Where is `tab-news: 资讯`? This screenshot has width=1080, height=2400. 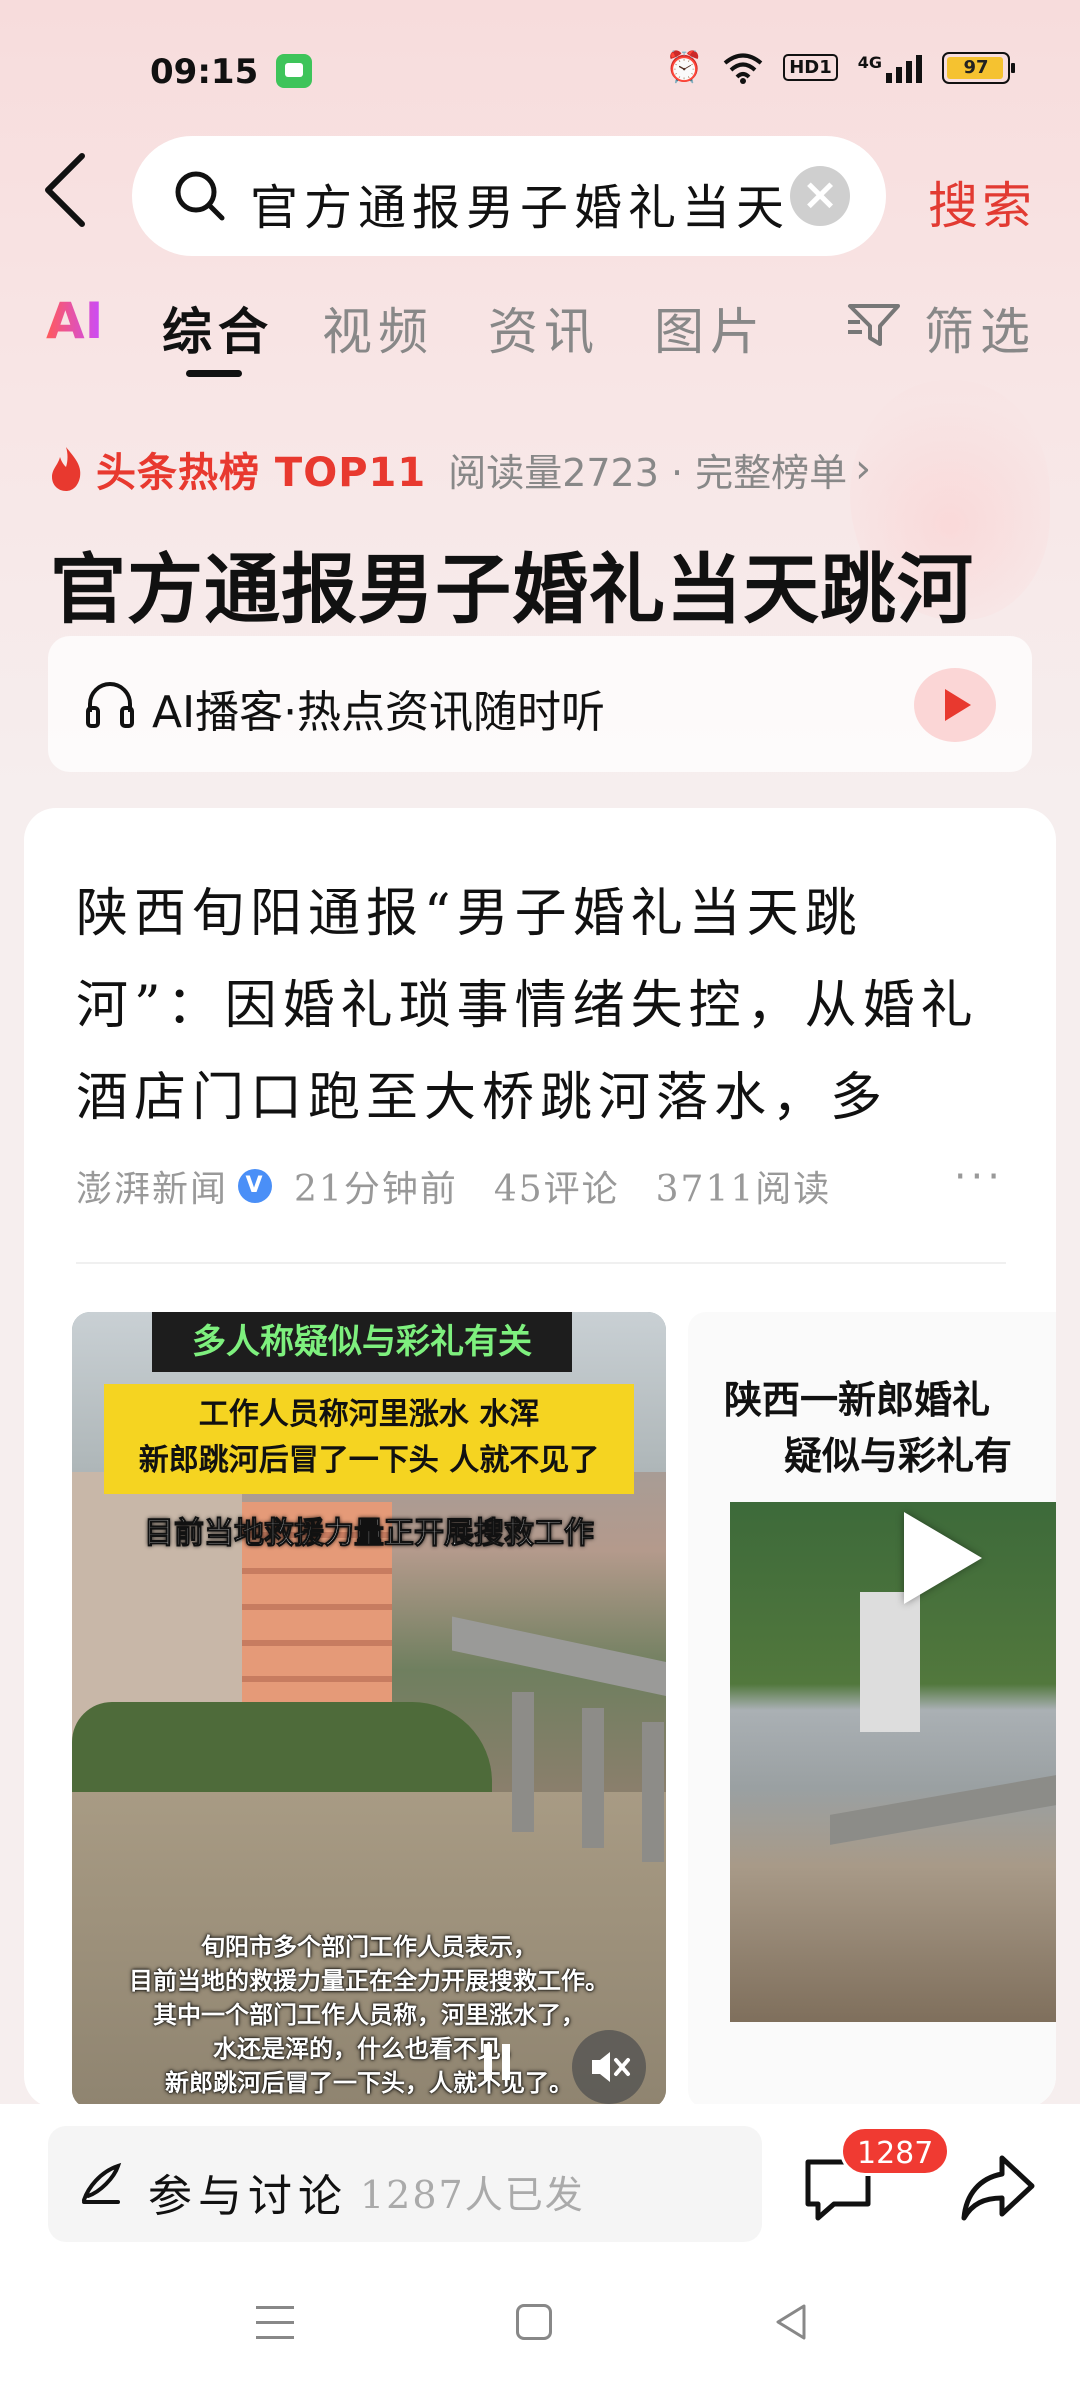
tab-news: 资讯 is located at coordinates (544, 328).